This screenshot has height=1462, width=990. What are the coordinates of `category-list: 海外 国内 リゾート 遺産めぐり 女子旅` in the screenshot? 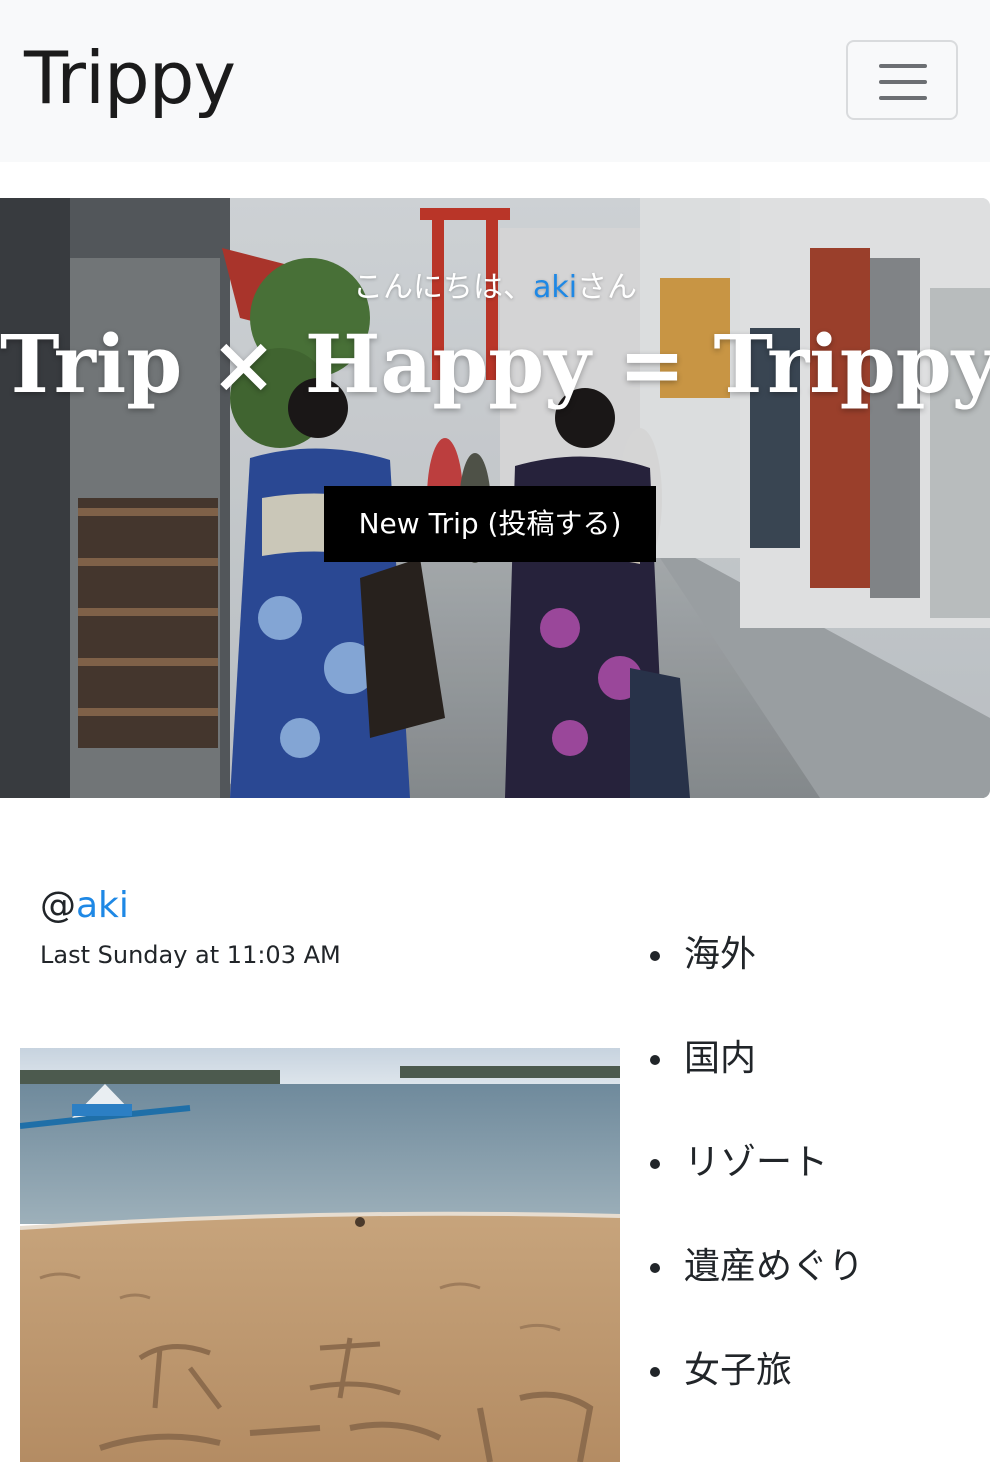 It's located at (756, 1182).